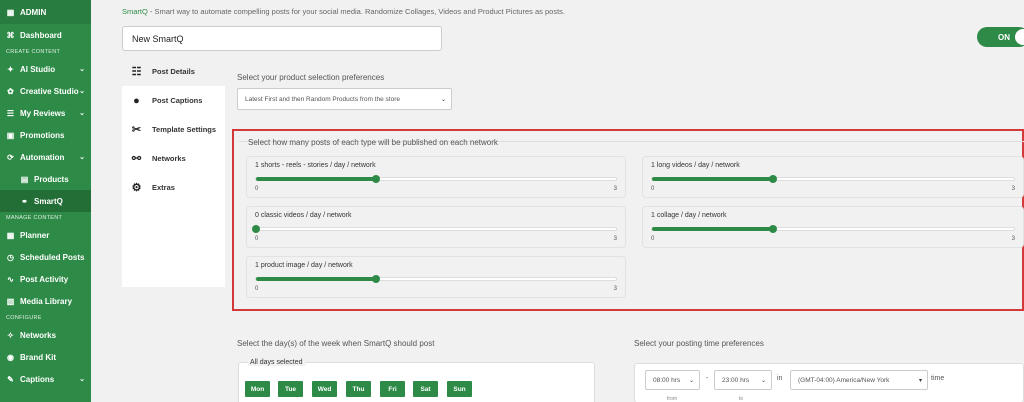  Describe the element at coordinates (24, 179) in the screenshot. I see `box-icon: ▤` at that location.